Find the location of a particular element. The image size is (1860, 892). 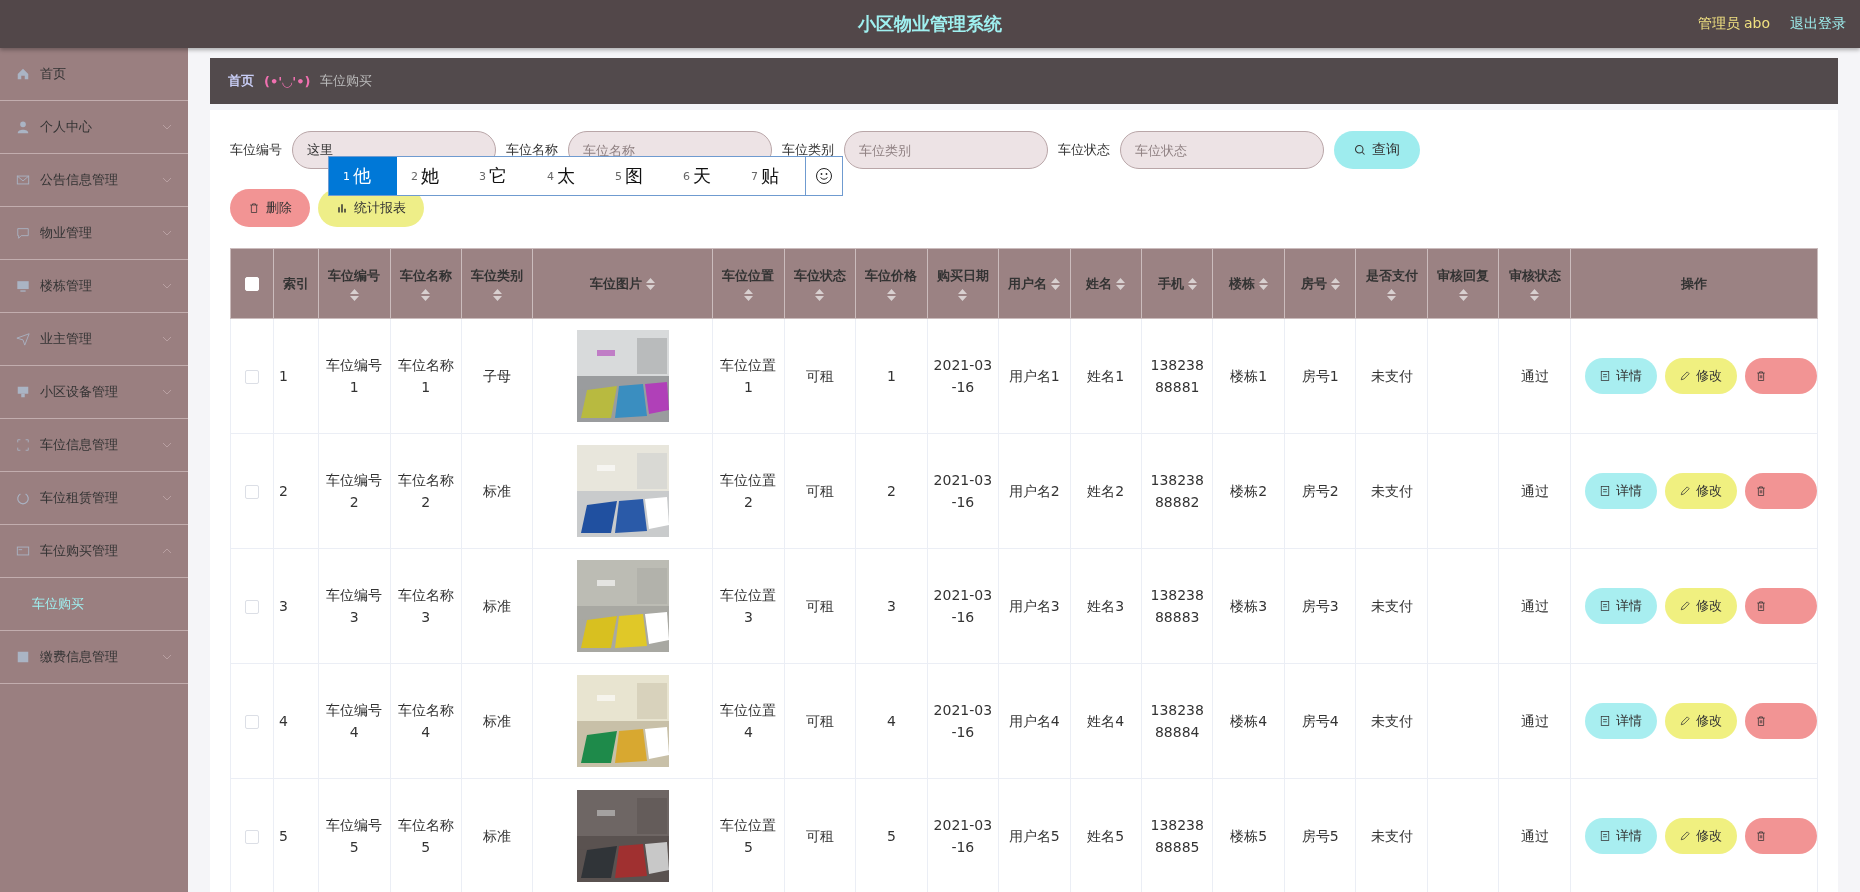

ime-candidate: 1 他 is located at coordinates (363, 176).